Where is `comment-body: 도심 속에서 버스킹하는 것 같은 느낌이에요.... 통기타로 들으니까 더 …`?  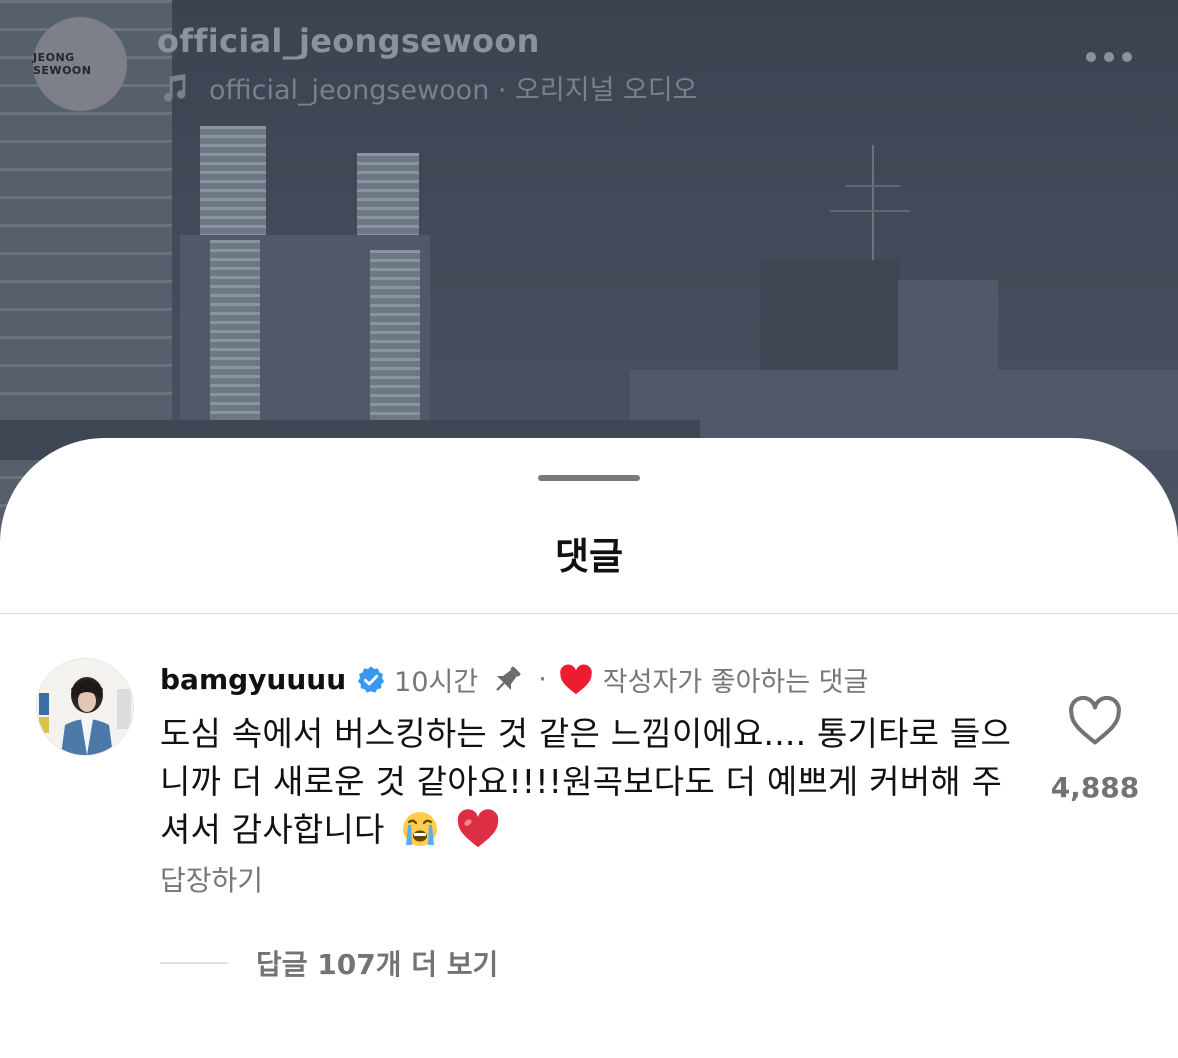 comment-body: 도심 속에서 버스킹하는 것 같은 느낌이에요.... 통기타로 들으니까 더 … is located at coordinates (590, 782).